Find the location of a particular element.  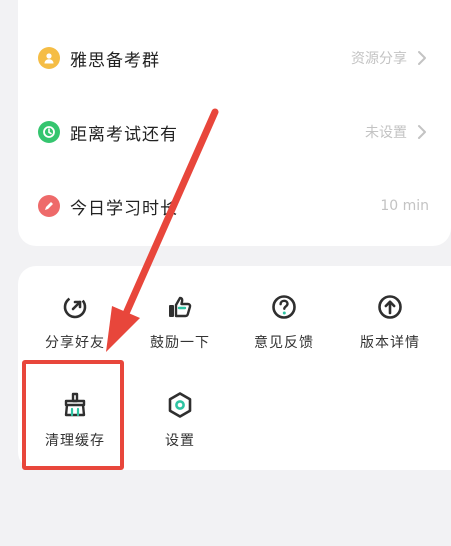

thumbs-up-icon is located at coordinates (180, 307).